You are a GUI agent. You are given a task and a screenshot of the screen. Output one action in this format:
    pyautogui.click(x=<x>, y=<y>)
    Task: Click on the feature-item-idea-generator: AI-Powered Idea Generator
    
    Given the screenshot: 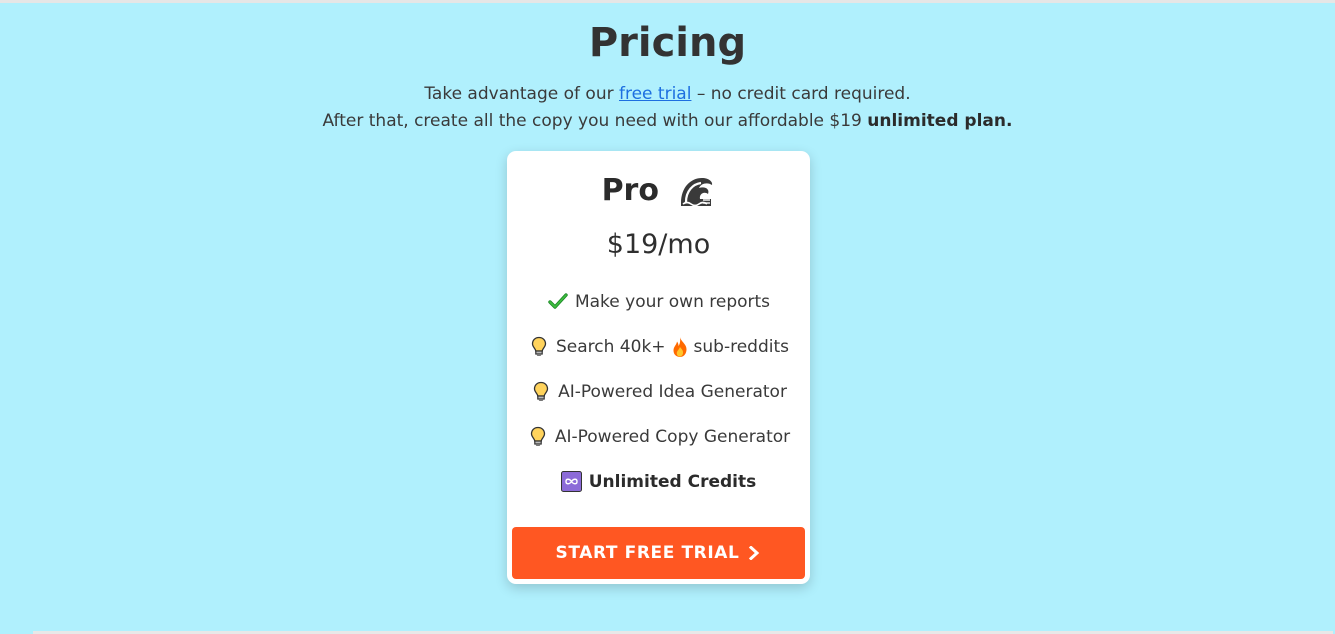 What is the action you would take?
    pyautogui.click(x=658, y=391)
    